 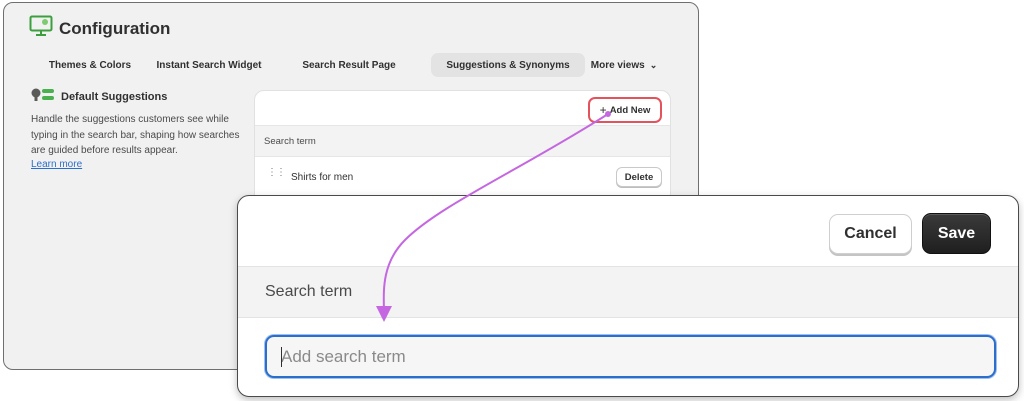 I want to click on tab-label: Suggestions & Synonyms, so click(x=508, y=65).